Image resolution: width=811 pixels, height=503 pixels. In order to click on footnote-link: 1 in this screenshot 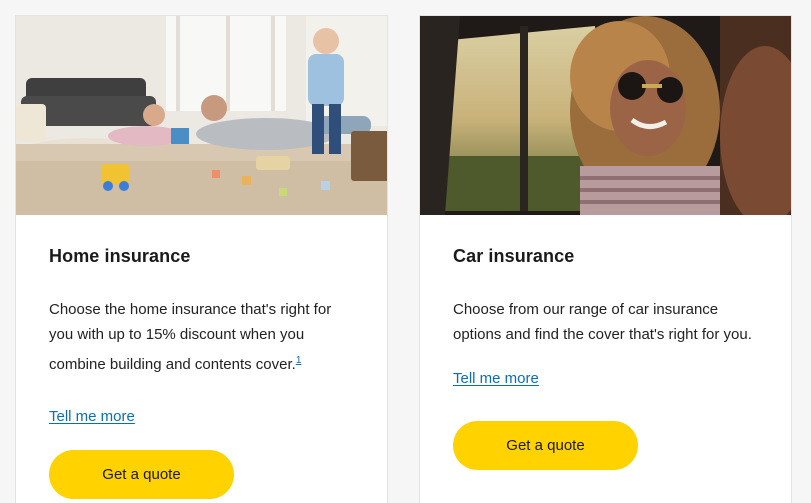, I will do `click(299, 360)`.